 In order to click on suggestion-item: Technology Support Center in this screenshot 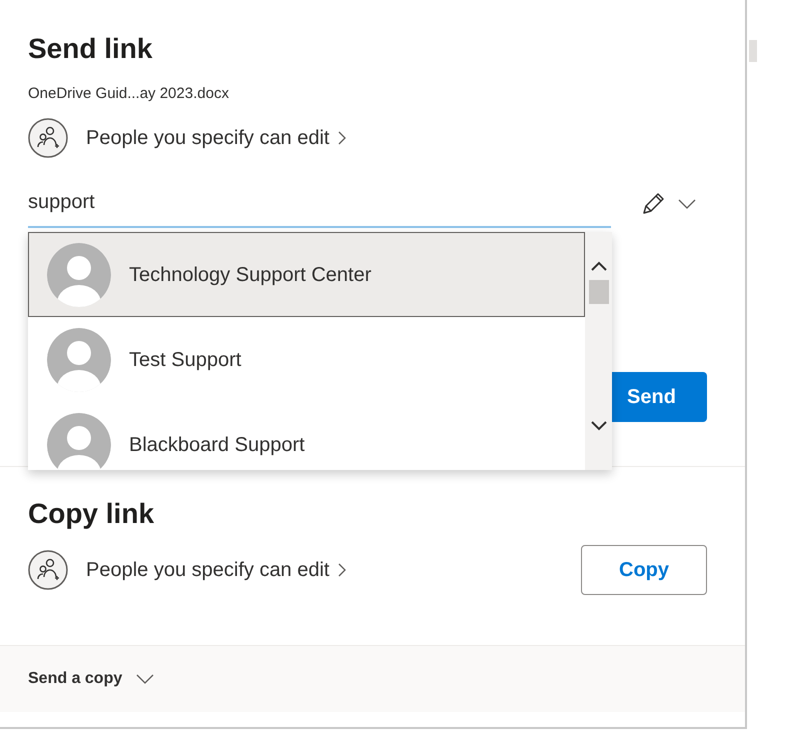, I will do `click(306, 274)`.